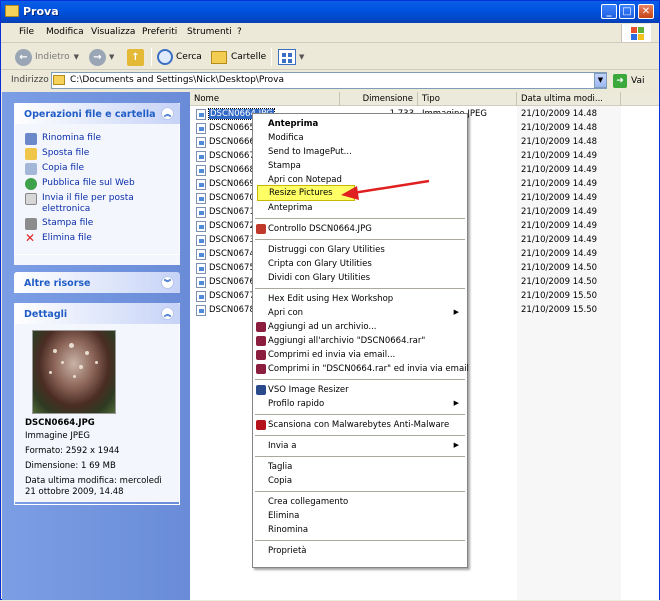 This screenshot has height=601, width=660. I want to click on context-menu-item: Hex Edit using Hex Workshop, so click(360, 299).